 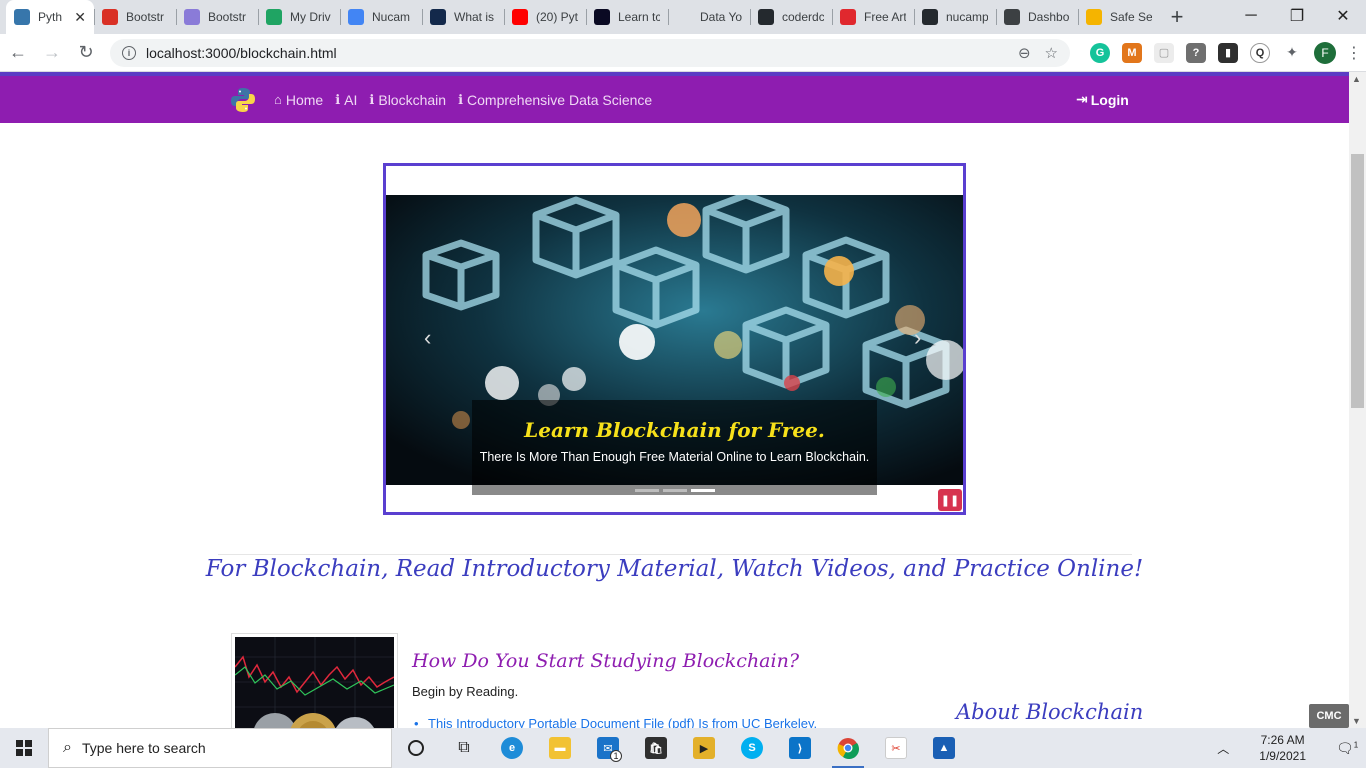 What do you see at coordinates (545, 17) in the screenshot?
I see `browser-tab: (20) Pyt` at bounding box center [545, 17].